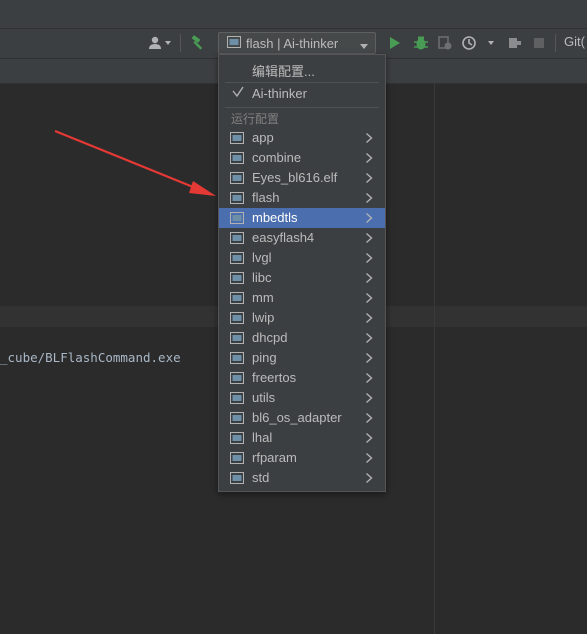 This screenshot has width=587, height=634. I want to click on annotation-arrow, so click(135, 162).